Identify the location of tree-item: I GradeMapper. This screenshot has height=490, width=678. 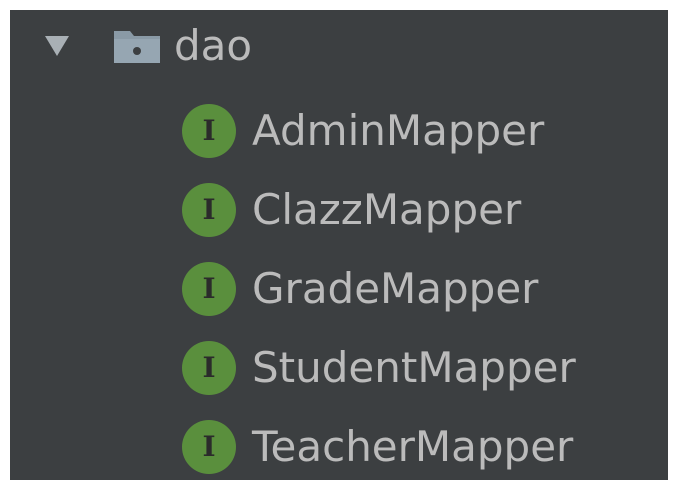
(360, 289).